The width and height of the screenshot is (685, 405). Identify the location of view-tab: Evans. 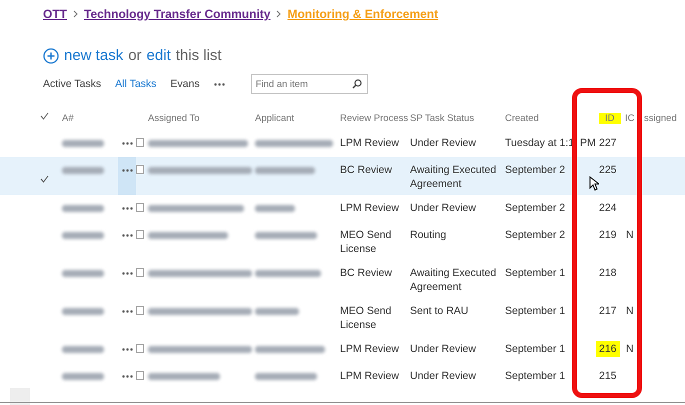
(185, 84).